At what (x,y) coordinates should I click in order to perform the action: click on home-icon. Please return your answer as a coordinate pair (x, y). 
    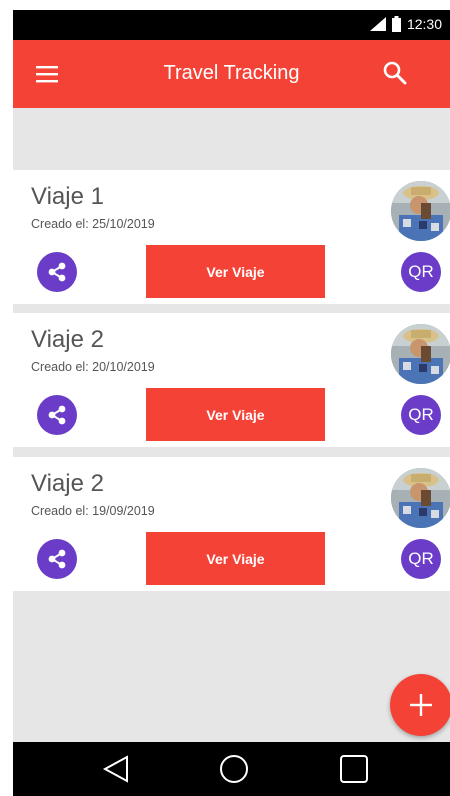
    Looking at the image, I should click on (234, 769).